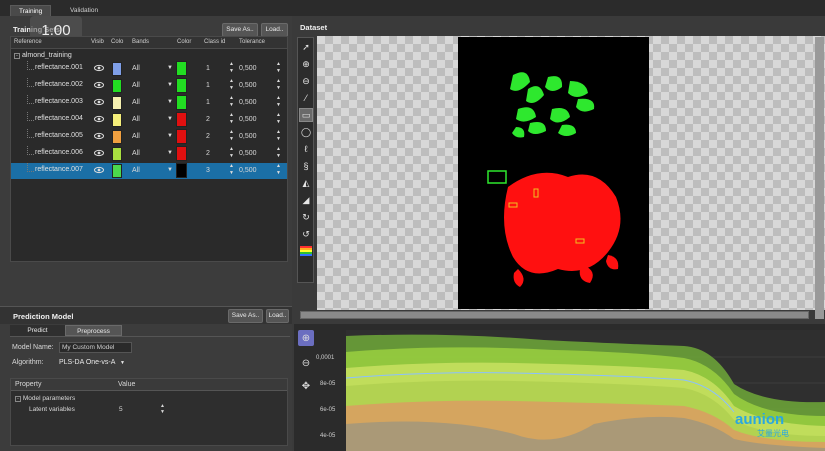  What do you see at coordinates (121, 409) in the screenshot?
I see `param-value: 5` at bounding box center [121, 409].